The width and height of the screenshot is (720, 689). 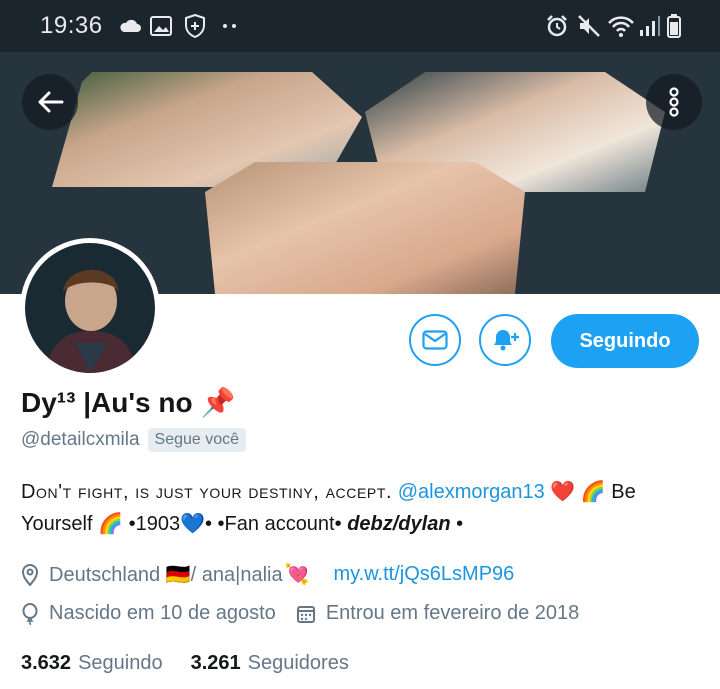 I want to click on more-dots-icon, so click(x=230, y=26).